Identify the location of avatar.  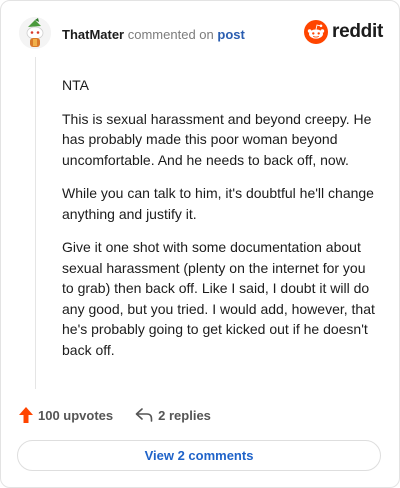
(35, 33).